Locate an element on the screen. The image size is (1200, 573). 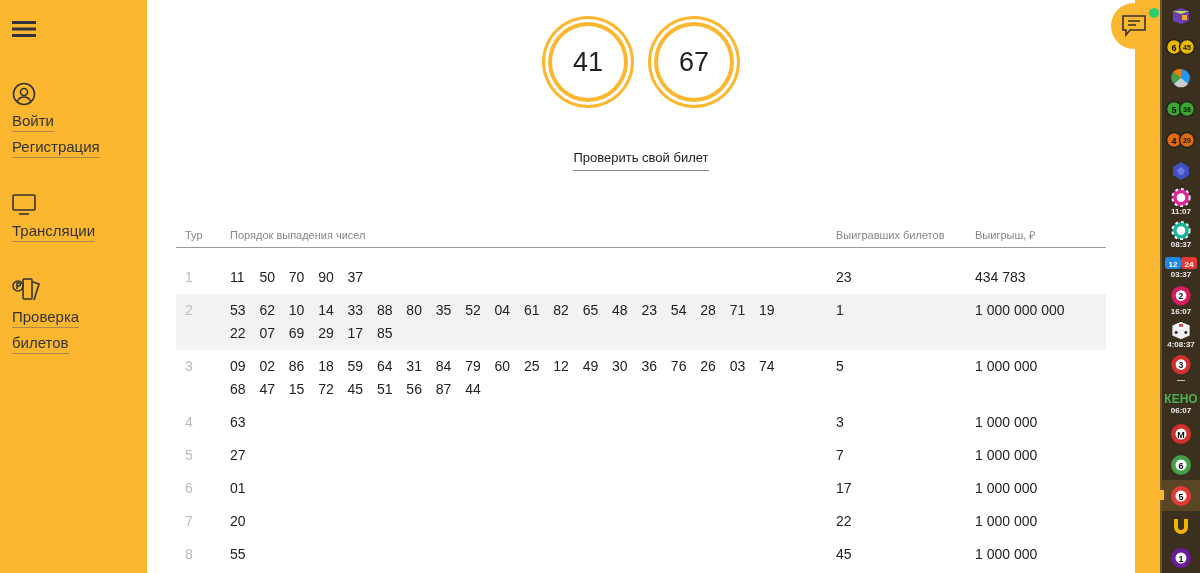
game-timer: 06:07 is located at coordinates (1181, 410).